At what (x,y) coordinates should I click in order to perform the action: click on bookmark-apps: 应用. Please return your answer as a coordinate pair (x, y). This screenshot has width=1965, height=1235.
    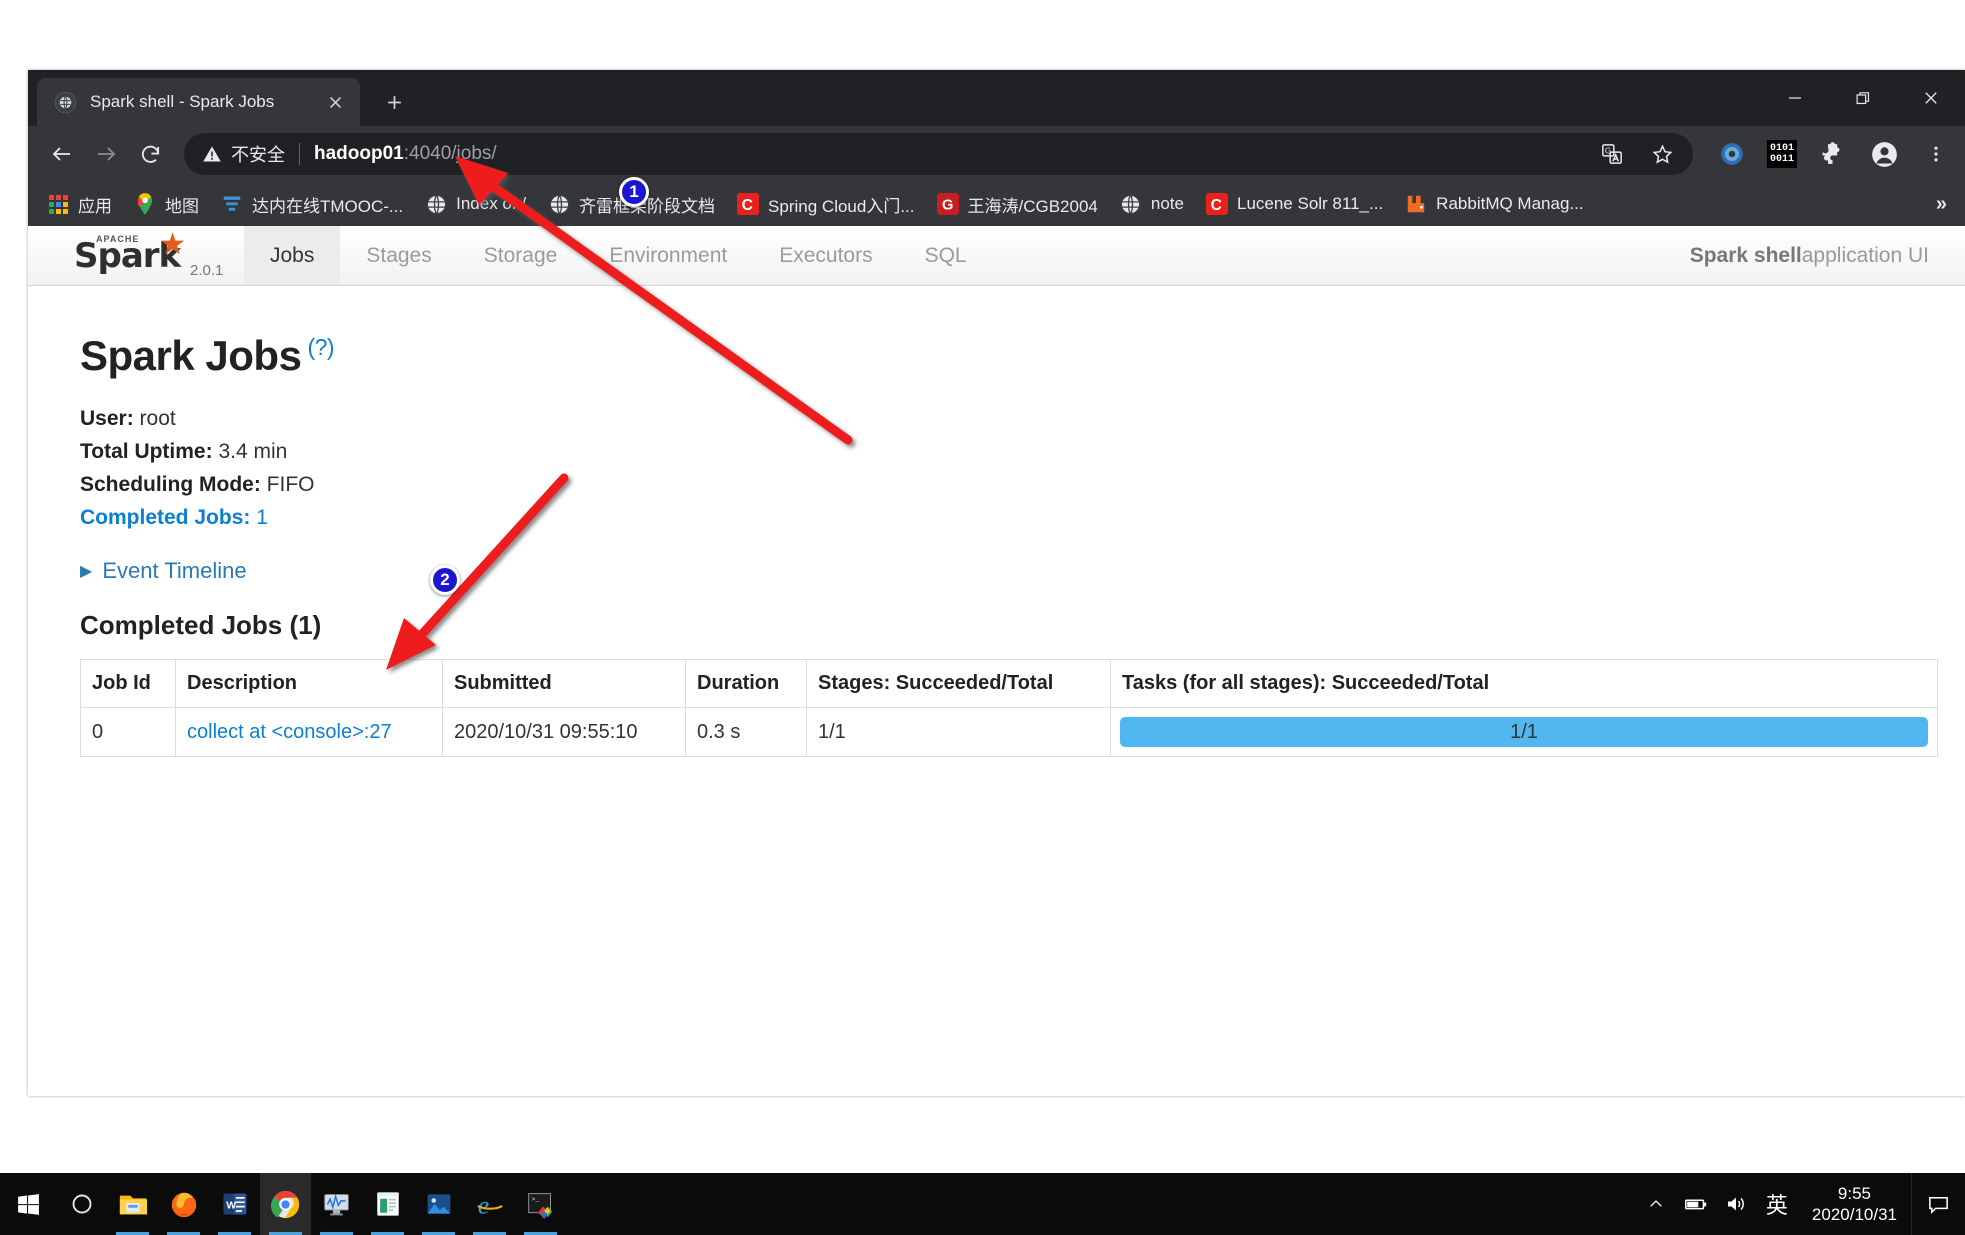
    Looking at the image, I should click on (79, 204).